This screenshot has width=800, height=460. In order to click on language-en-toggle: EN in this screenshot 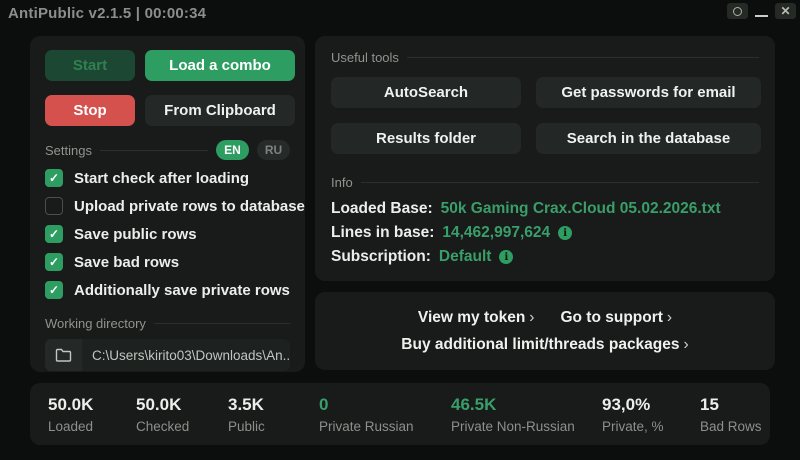, I will do `click(232, 150)`.